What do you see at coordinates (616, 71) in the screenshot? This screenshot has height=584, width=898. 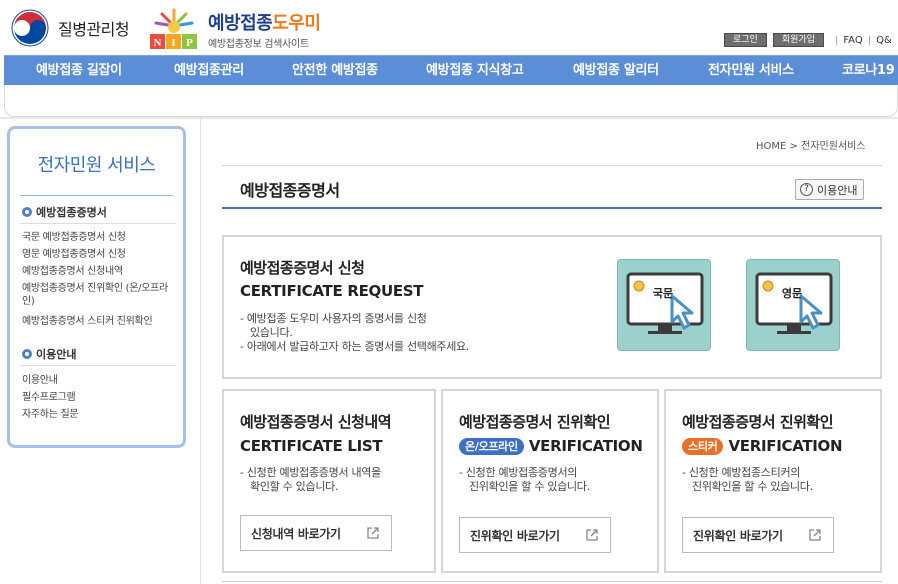 I see `nav-item-alerts: 예방접종 알리터` at bounding box center [616, 71].